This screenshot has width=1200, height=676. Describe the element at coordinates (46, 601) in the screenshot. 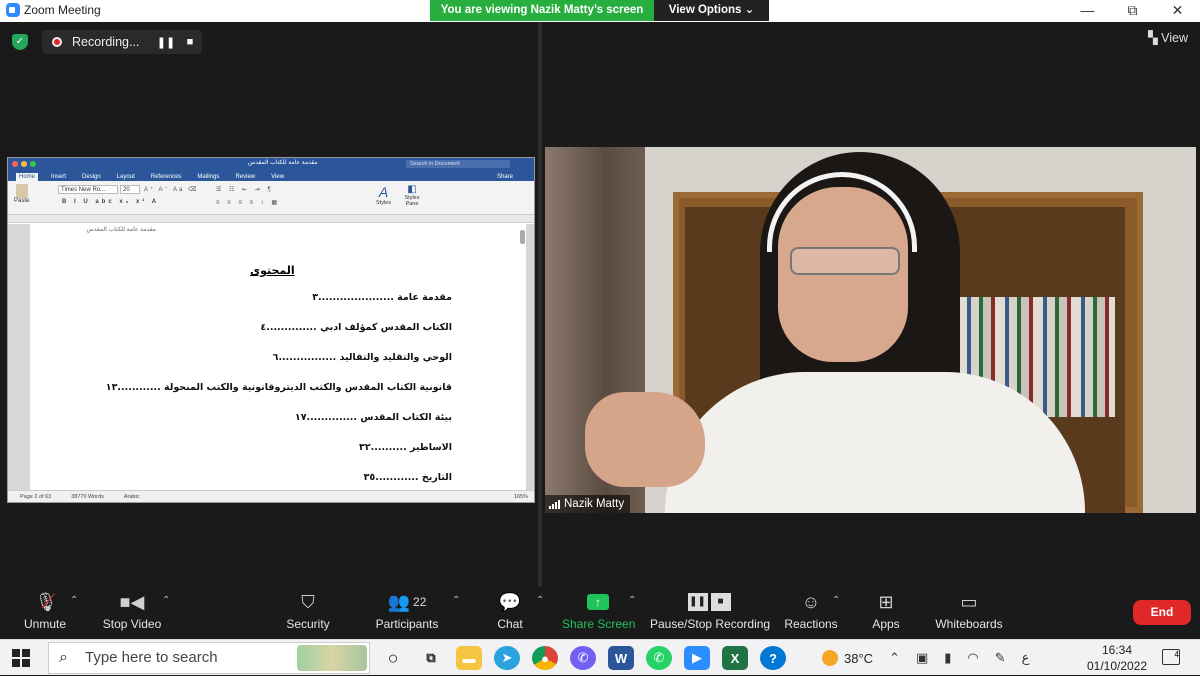

I see `muted-mic-icon: 🎙 ⟋` at that location.